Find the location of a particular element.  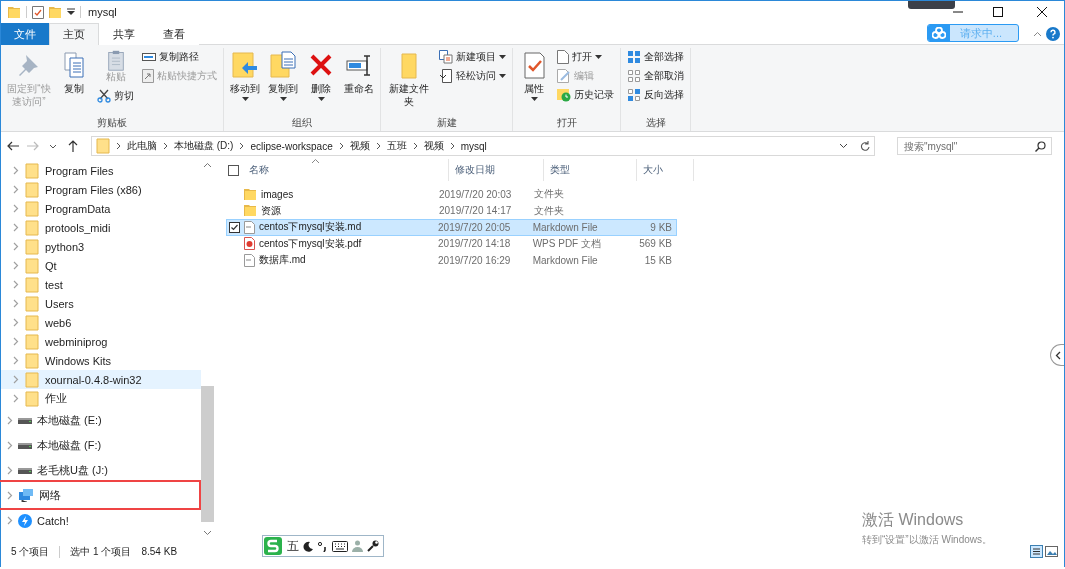

moon-icon is located at coordinates (308, 546).